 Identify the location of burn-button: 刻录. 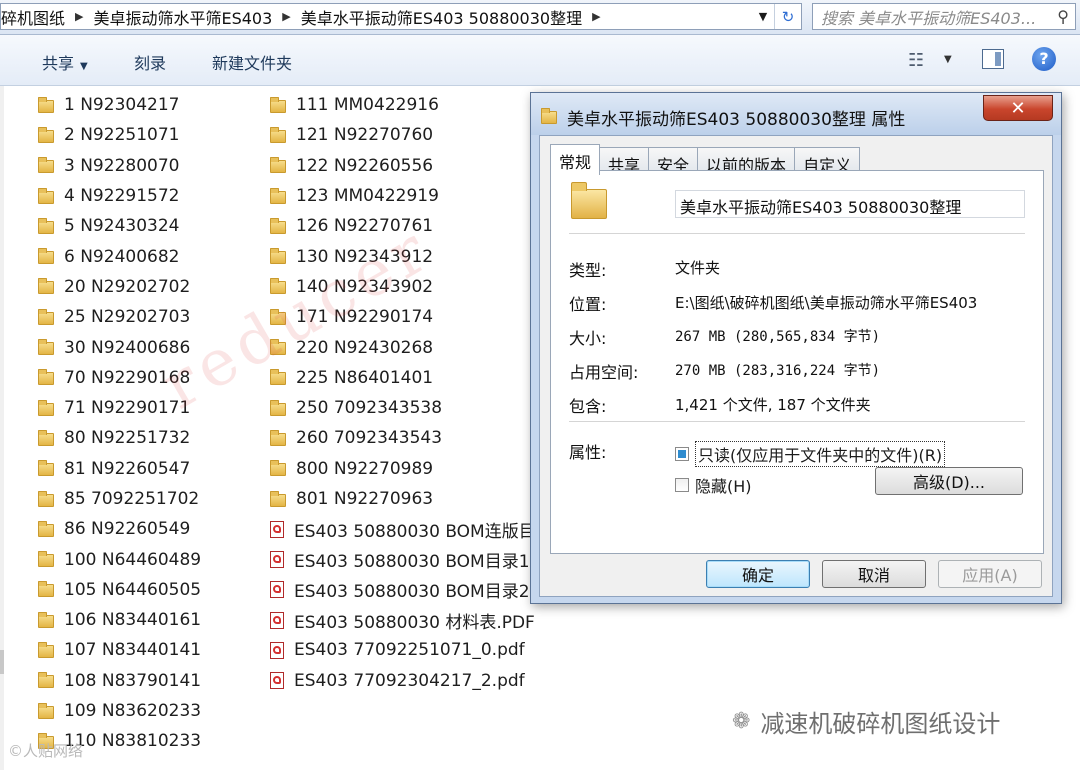
(150, 62).